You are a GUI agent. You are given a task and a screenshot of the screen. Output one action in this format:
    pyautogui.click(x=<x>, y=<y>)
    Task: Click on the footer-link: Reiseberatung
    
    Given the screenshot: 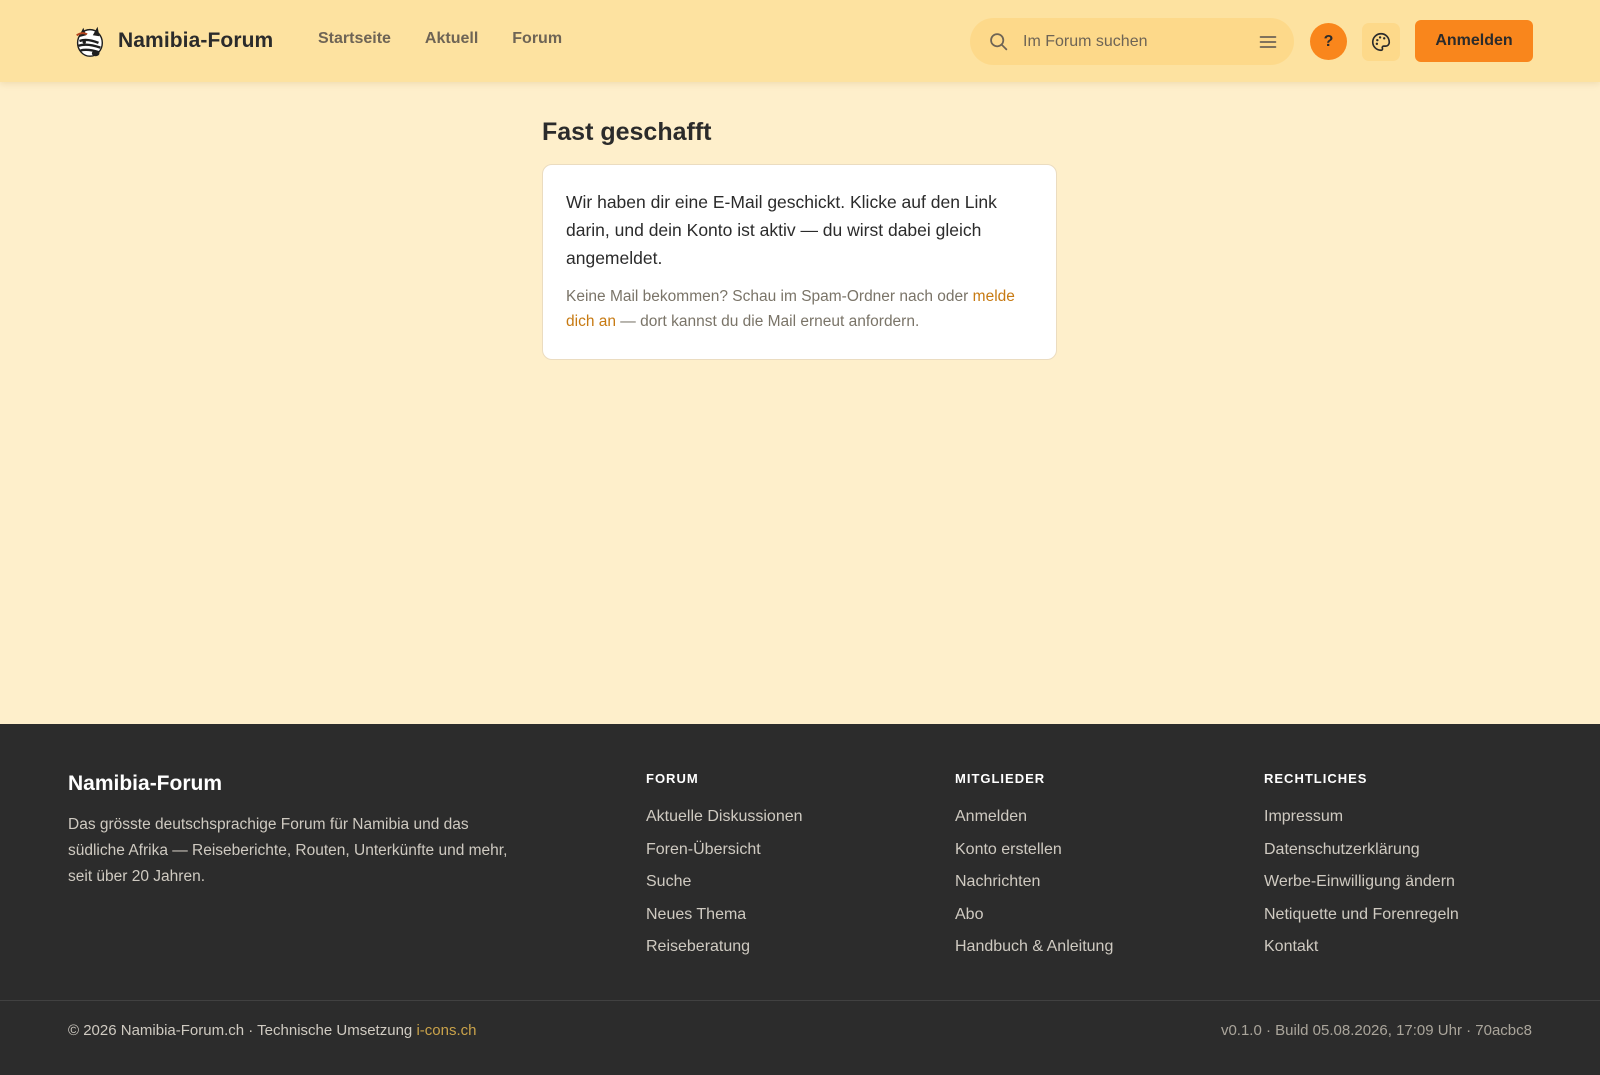 What is the action you would take?
    pyautogui.click(x=724, y=947)
    